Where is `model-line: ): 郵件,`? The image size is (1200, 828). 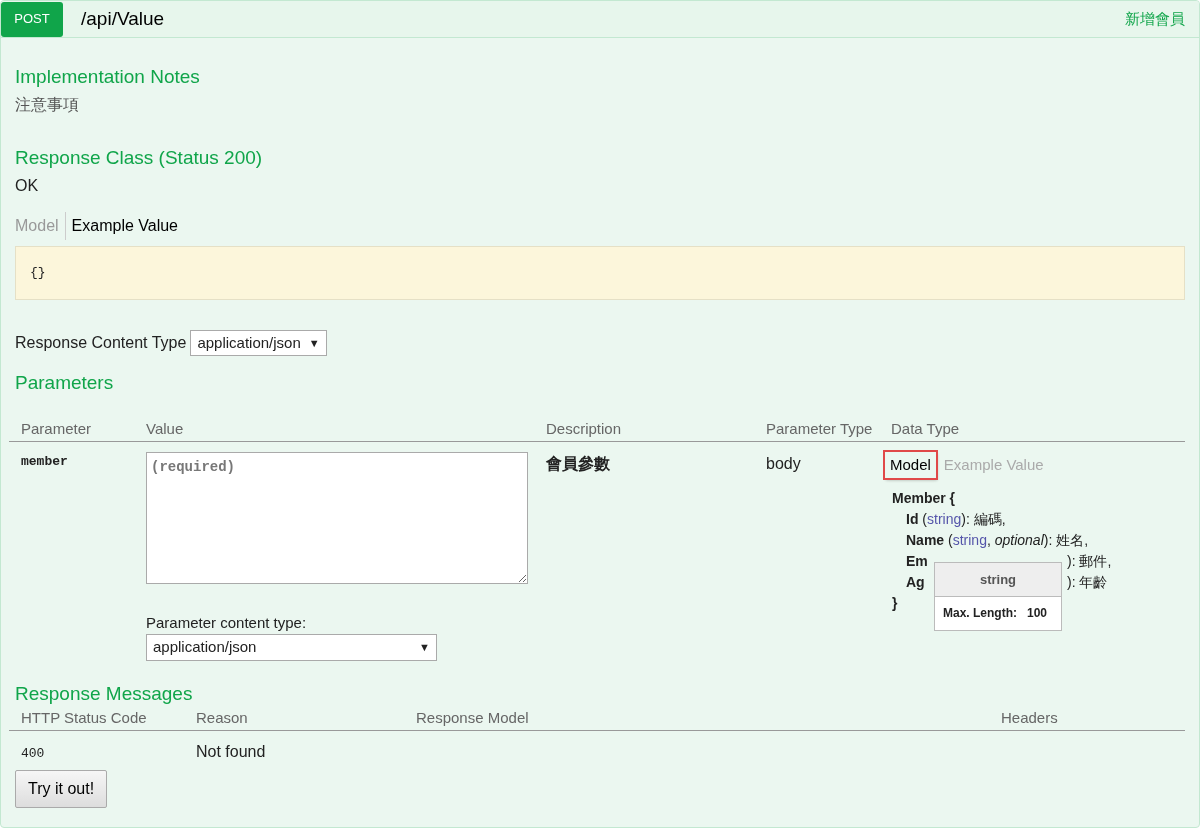
model-line: ): 郵件, is located at coordinates (1089, 562).